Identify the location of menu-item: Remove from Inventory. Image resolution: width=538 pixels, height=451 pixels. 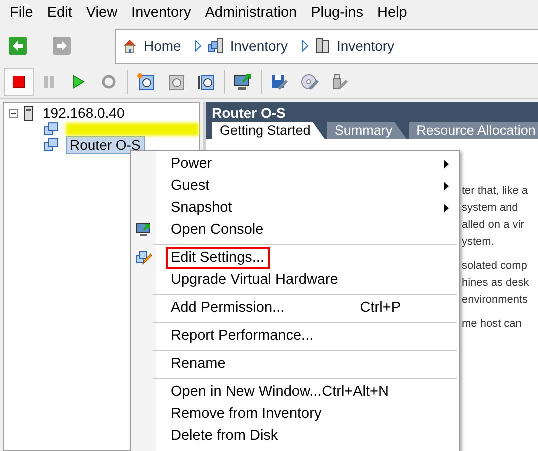
(246, 414).